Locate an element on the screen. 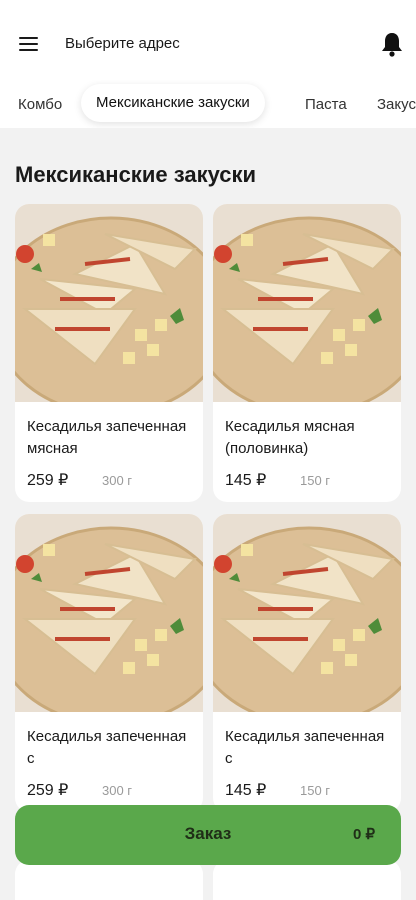 This screenshot has height=900, width=416. section-title: Мексиканские закуски is located at coordinates (136, 174).